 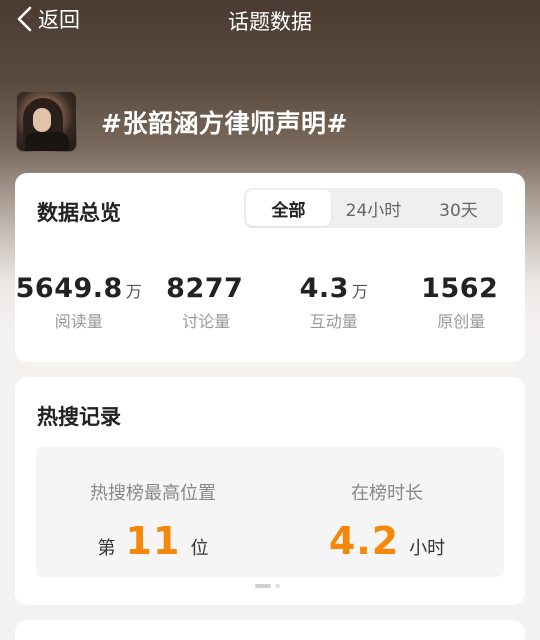 What do you see at coordinates (153, 493) in the screenshot?
I see `peak-label: 热搜榜最高位置` at bounding box center [153, 493].